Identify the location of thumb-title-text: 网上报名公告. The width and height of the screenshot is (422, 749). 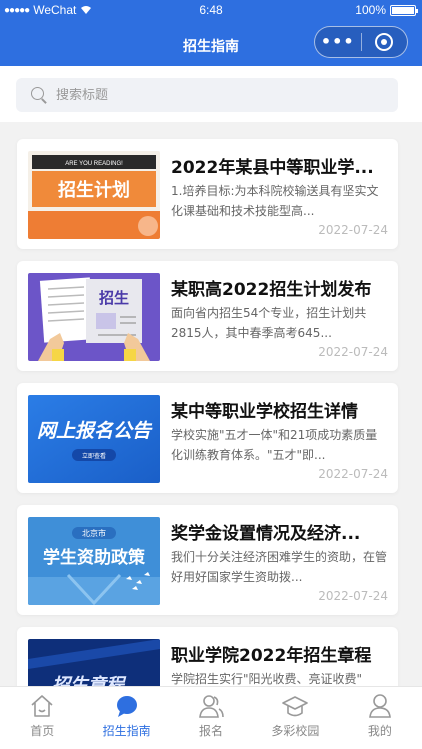
(95, 431).